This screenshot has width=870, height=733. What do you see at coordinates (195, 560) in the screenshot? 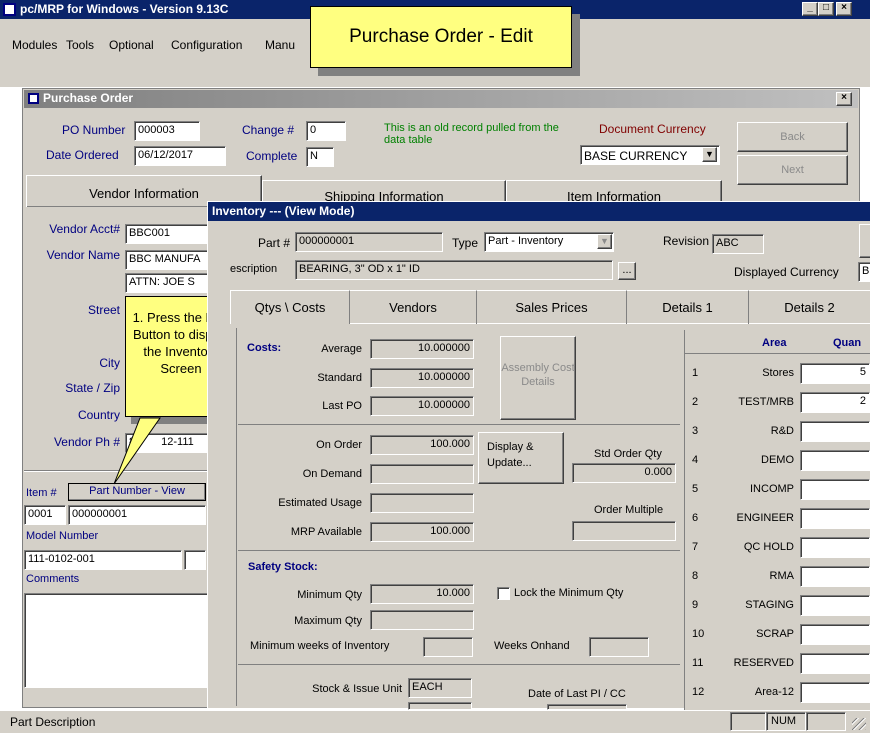
I see `model-extra-field` at bounding box center [195, 560].